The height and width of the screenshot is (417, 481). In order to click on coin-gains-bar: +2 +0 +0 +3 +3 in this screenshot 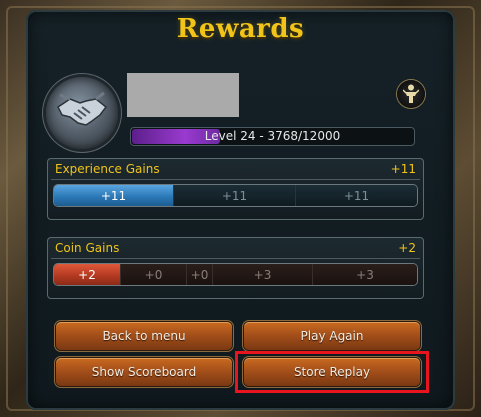, I will do `click(235, 274)`.